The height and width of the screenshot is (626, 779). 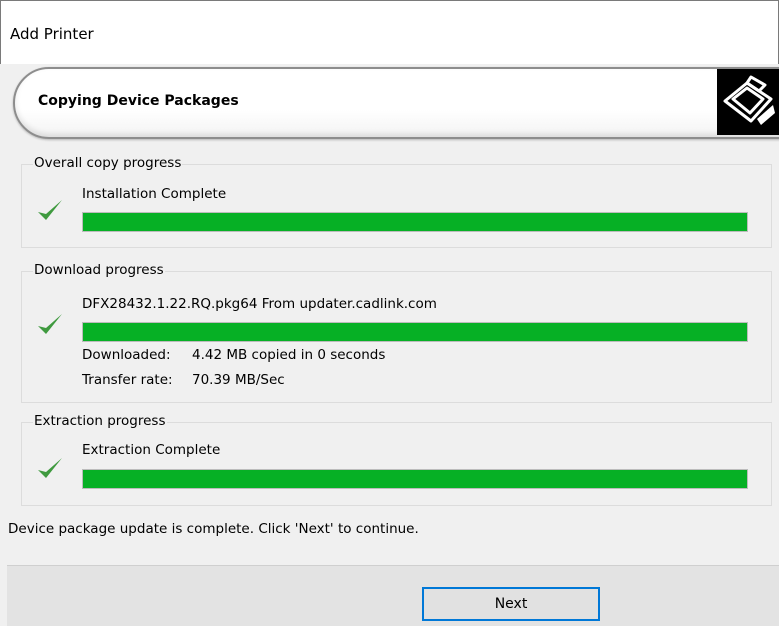 I want to click on transfer-rate-value: 70.39 MB/Sec, so click(x=238, y=380).